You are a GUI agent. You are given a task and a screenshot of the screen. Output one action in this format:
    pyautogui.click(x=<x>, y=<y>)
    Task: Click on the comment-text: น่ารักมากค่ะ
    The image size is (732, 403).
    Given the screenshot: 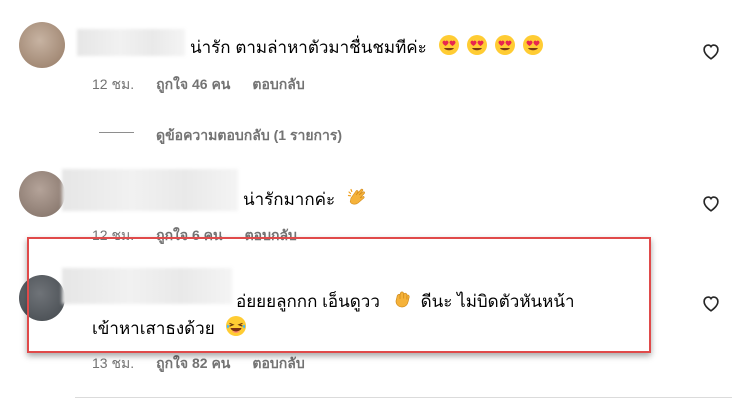 What is the action you would take?
    pyautogui.click(x=305, y=199)
    